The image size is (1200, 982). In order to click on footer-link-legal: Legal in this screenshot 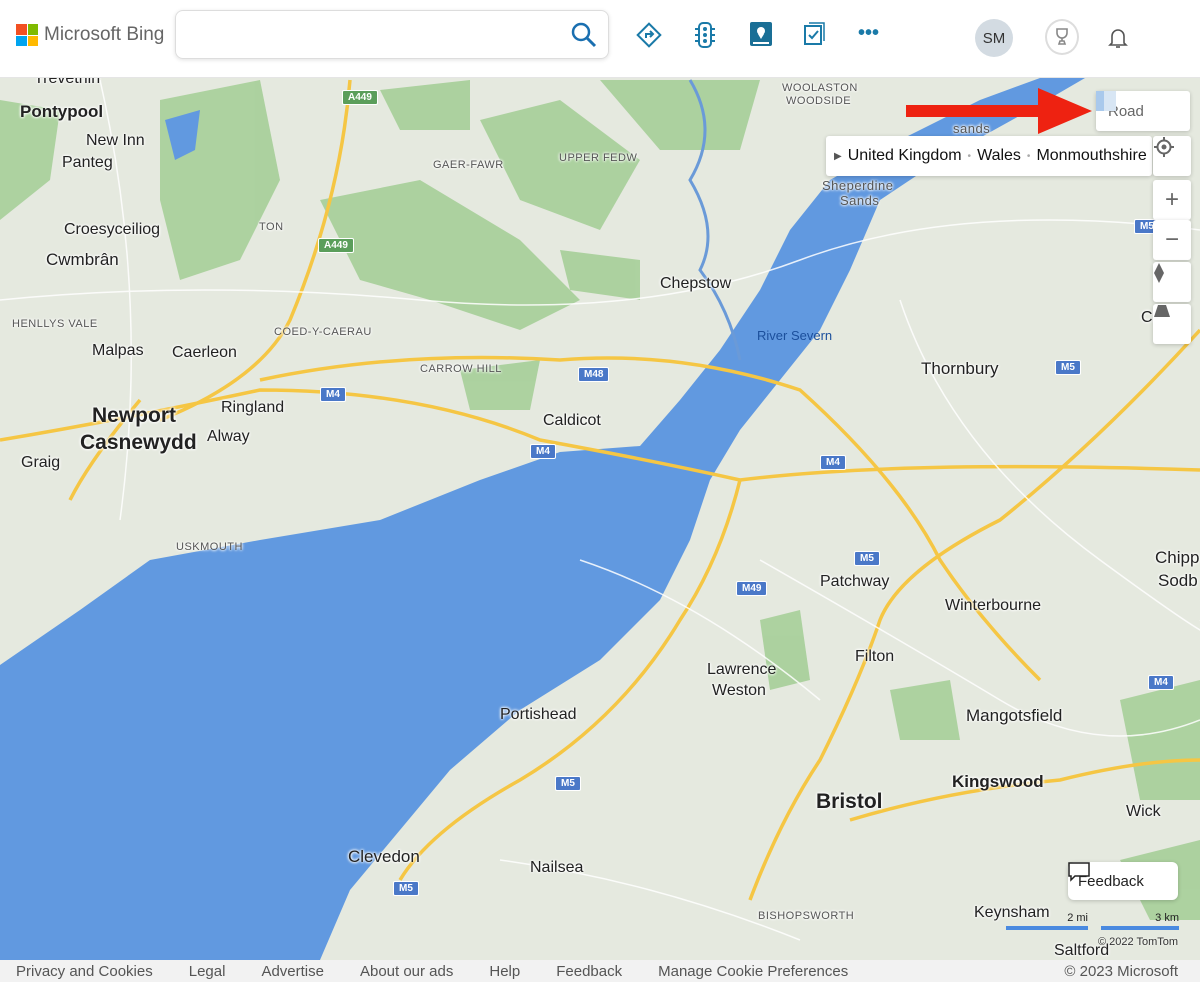, I will do `click(207, 971)`.